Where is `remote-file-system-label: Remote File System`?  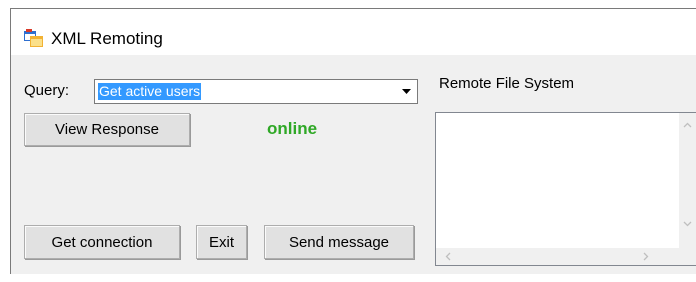 remote-file-system-label: Remote File System is located at coordinates (507, 83).